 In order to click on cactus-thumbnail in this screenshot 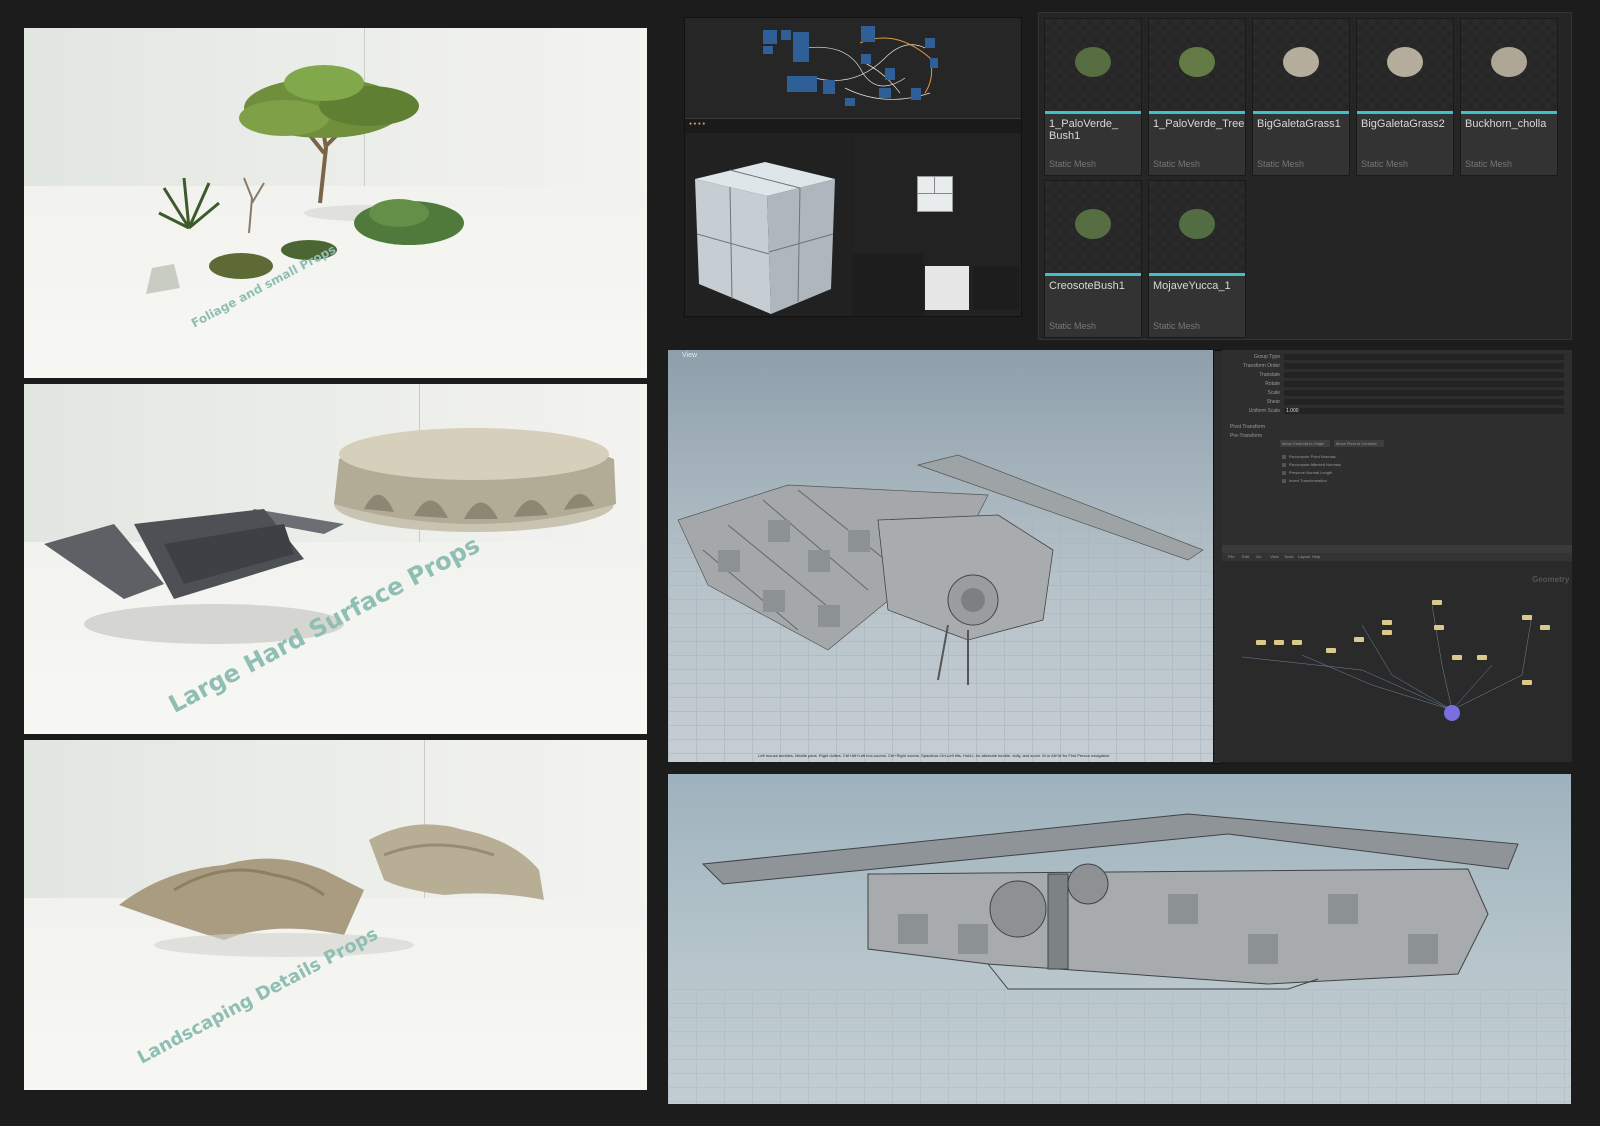, I will do `click(1509, 65)`.